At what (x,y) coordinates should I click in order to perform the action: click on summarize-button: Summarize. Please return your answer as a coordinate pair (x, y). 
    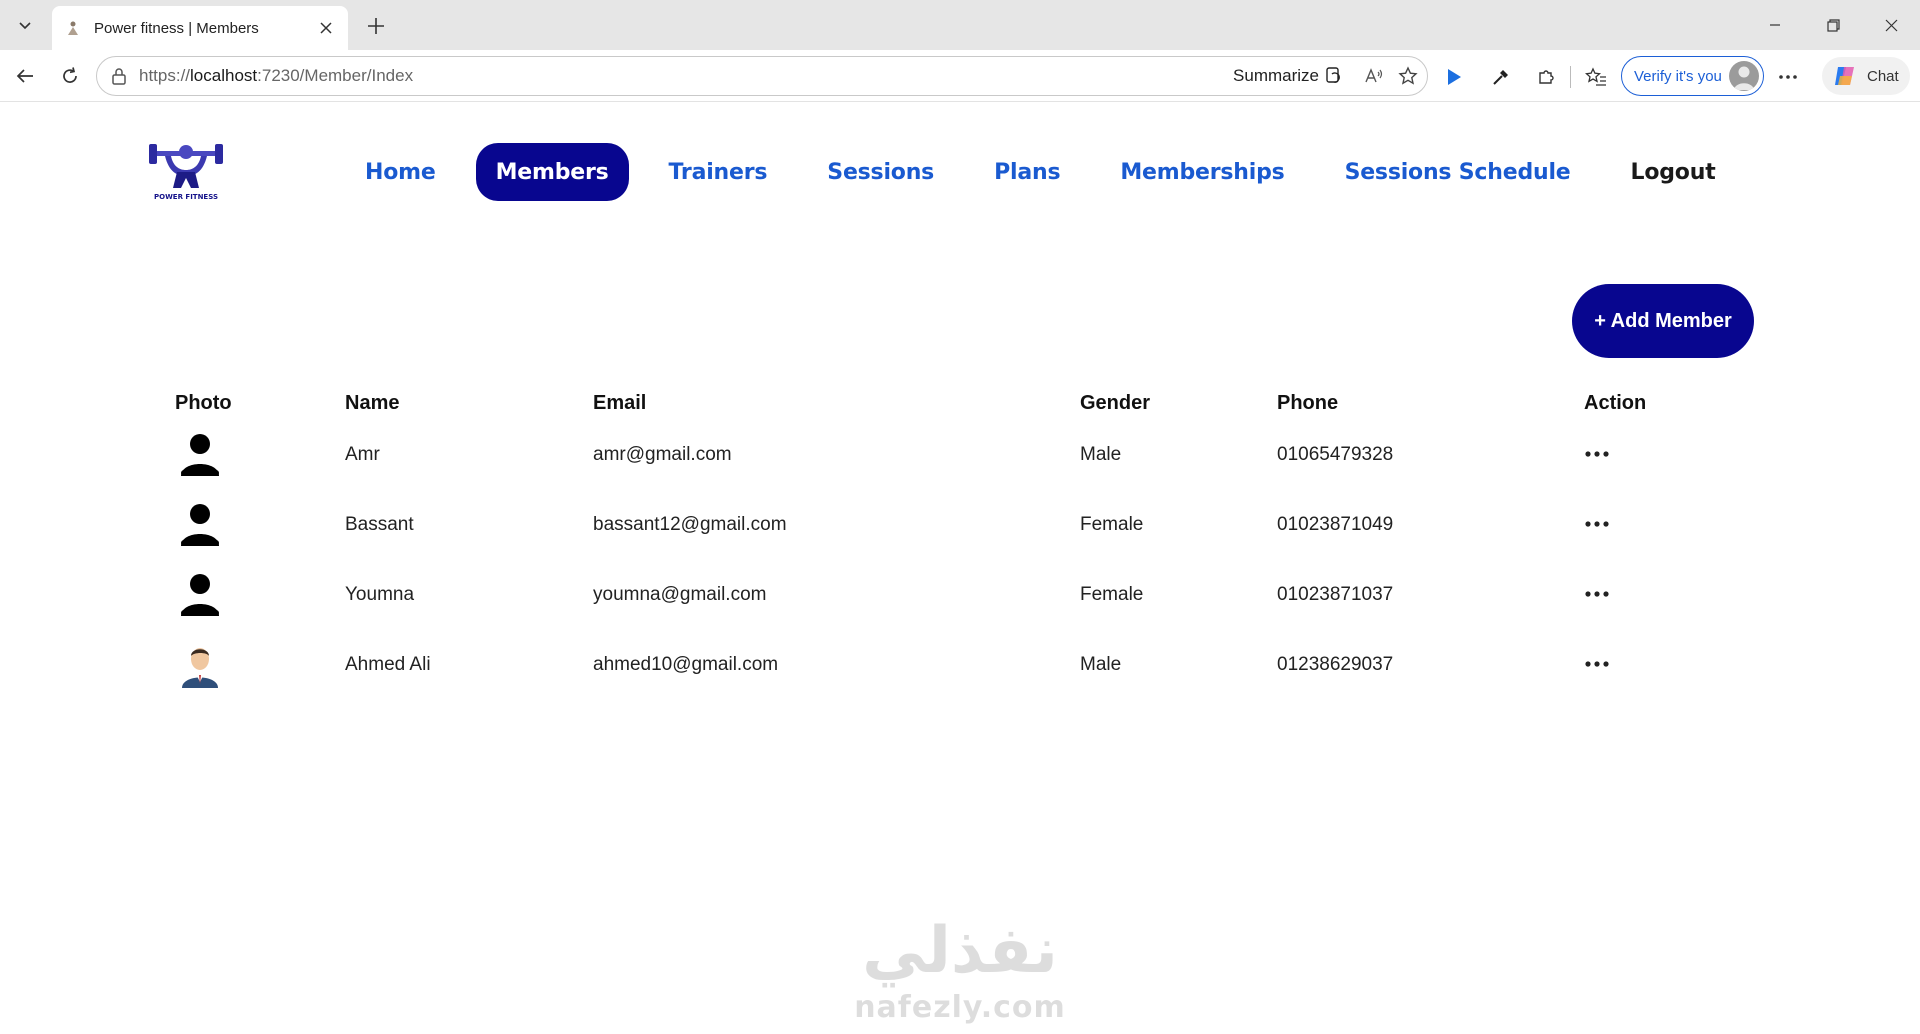
    Looking at the image, I should click on (1289, 76).